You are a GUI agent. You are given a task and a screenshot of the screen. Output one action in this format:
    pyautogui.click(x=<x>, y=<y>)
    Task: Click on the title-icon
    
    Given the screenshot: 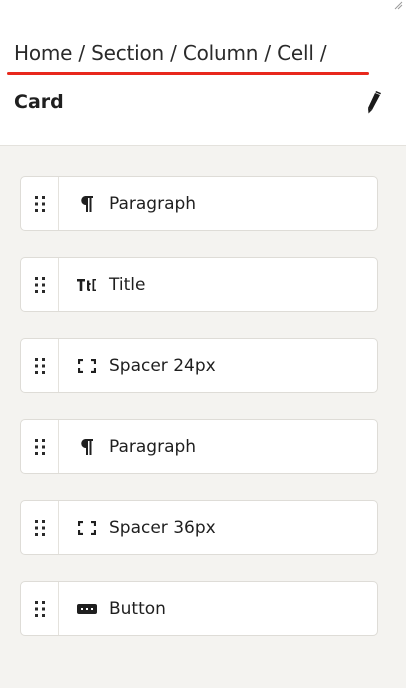 What is the action you would take?
    pyautogui.click(x=87, y=285)
    